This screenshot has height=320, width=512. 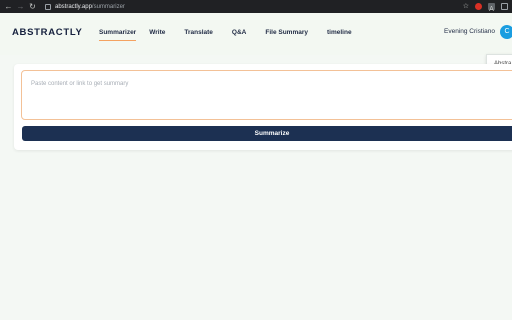 I want to click on bookmark-star-icon: ☆, so click(x=466, y=6).